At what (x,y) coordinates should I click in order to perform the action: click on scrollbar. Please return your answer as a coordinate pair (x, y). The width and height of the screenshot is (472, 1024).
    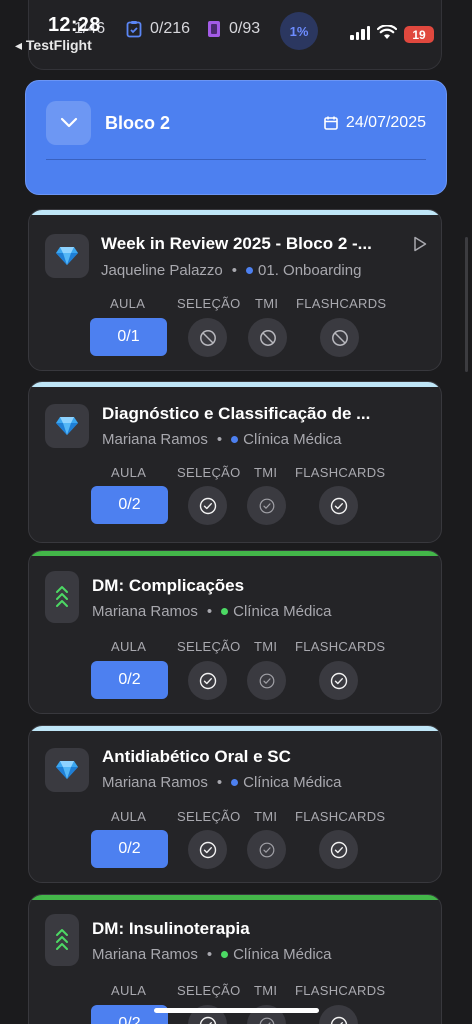
    Looking at the image, I should click on (466, 304).